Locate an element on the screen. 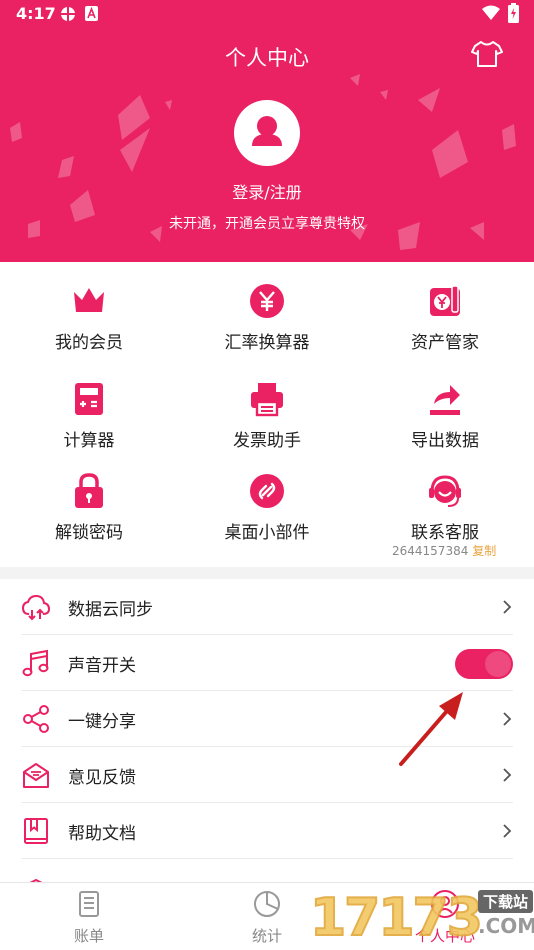  share-icon is located at coordinates (36, 719).